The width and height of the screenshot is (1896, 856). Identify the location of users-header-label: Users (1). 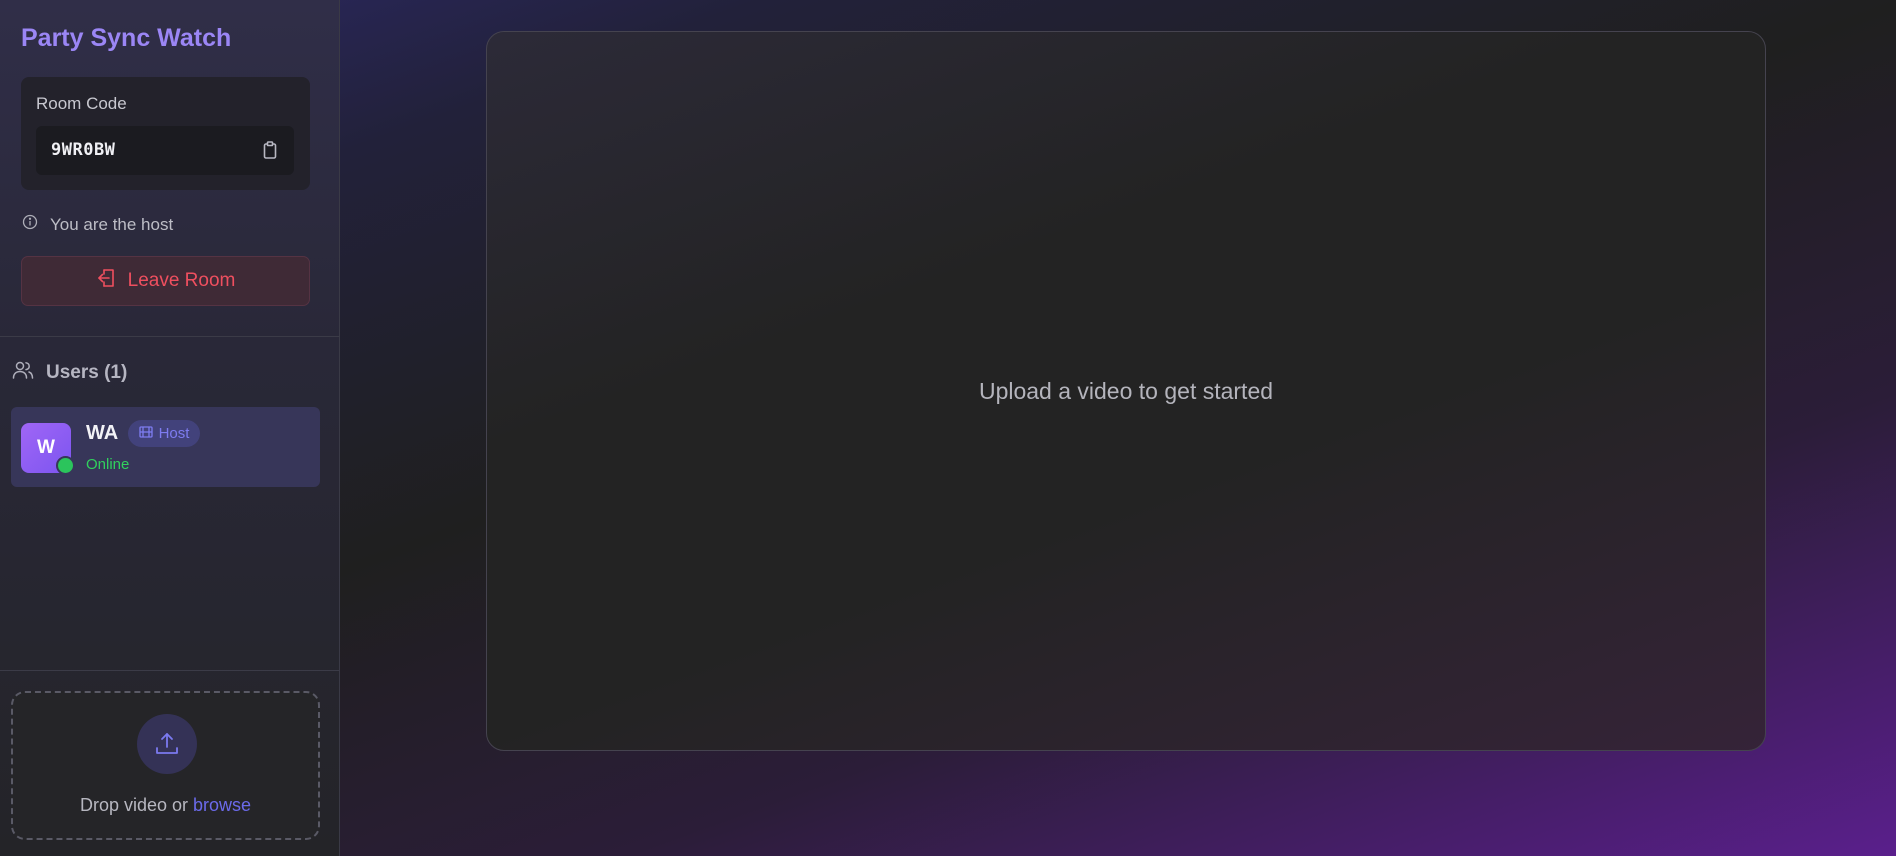
(87, 372).